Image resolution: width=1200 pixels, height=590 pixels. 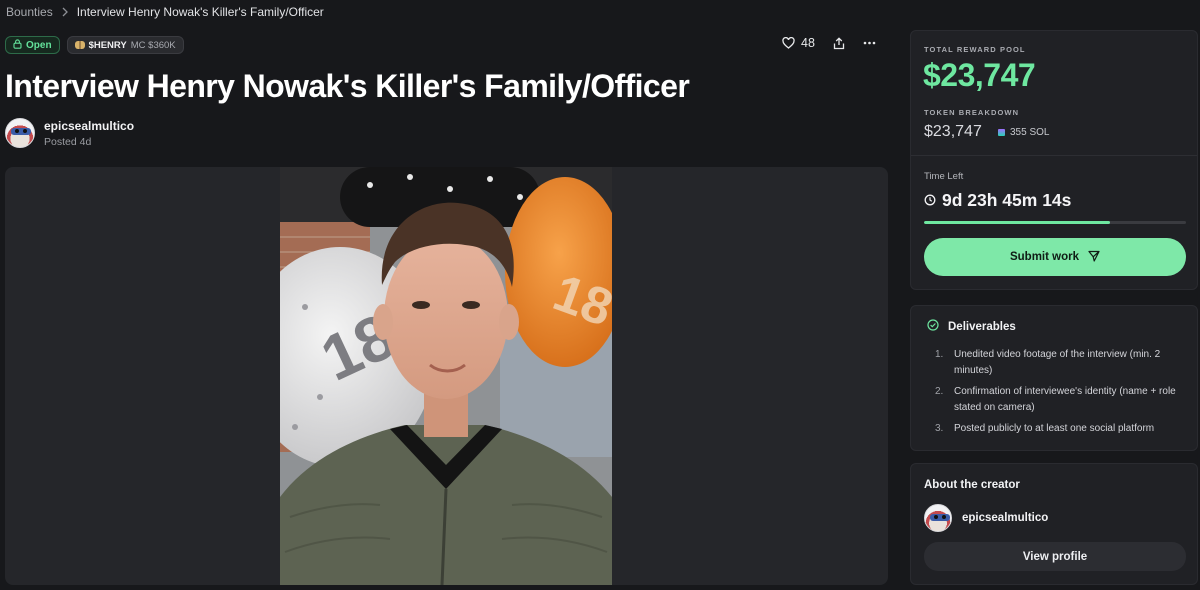 What do you see at coordinates (65, 12) in the screenshot?
I see `chevron-right-icon` at bounding box center [65, 12].